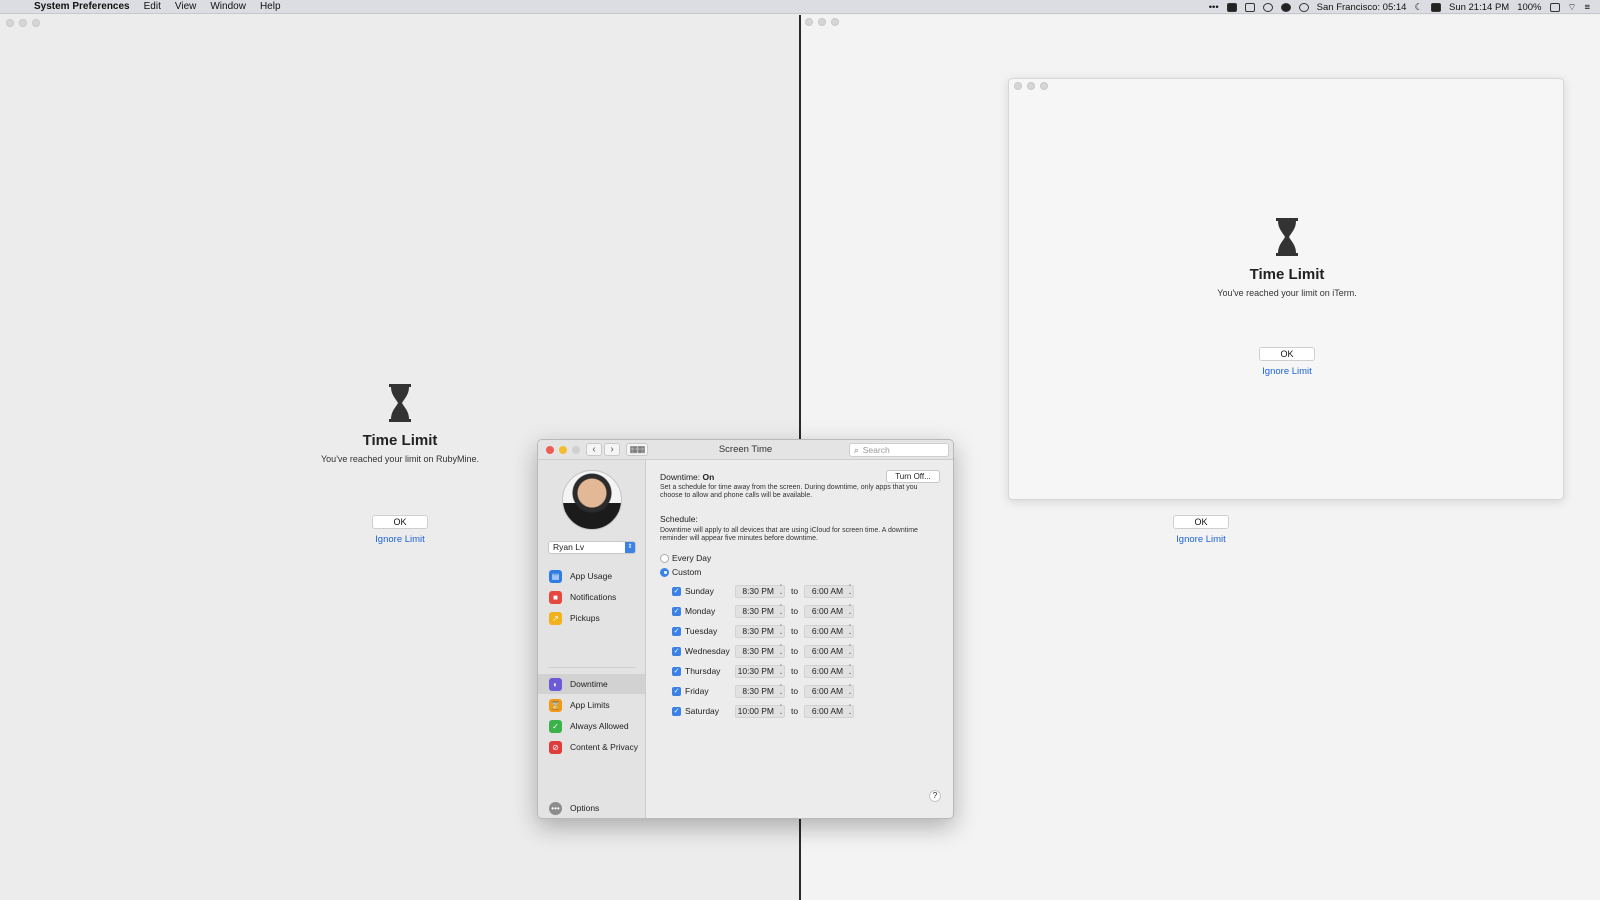 Image resolution: width=1600 pixels, height=900 pixels. I want to click on sidebar-item-label: Options, so click(585, 808).